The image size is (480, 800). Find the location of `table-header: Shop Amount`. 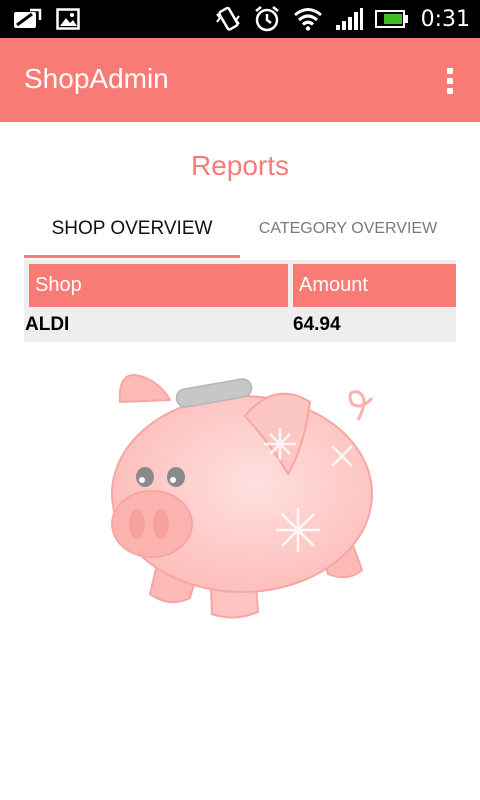

table-header: Shop Amount is located at coordinates (240, 284).